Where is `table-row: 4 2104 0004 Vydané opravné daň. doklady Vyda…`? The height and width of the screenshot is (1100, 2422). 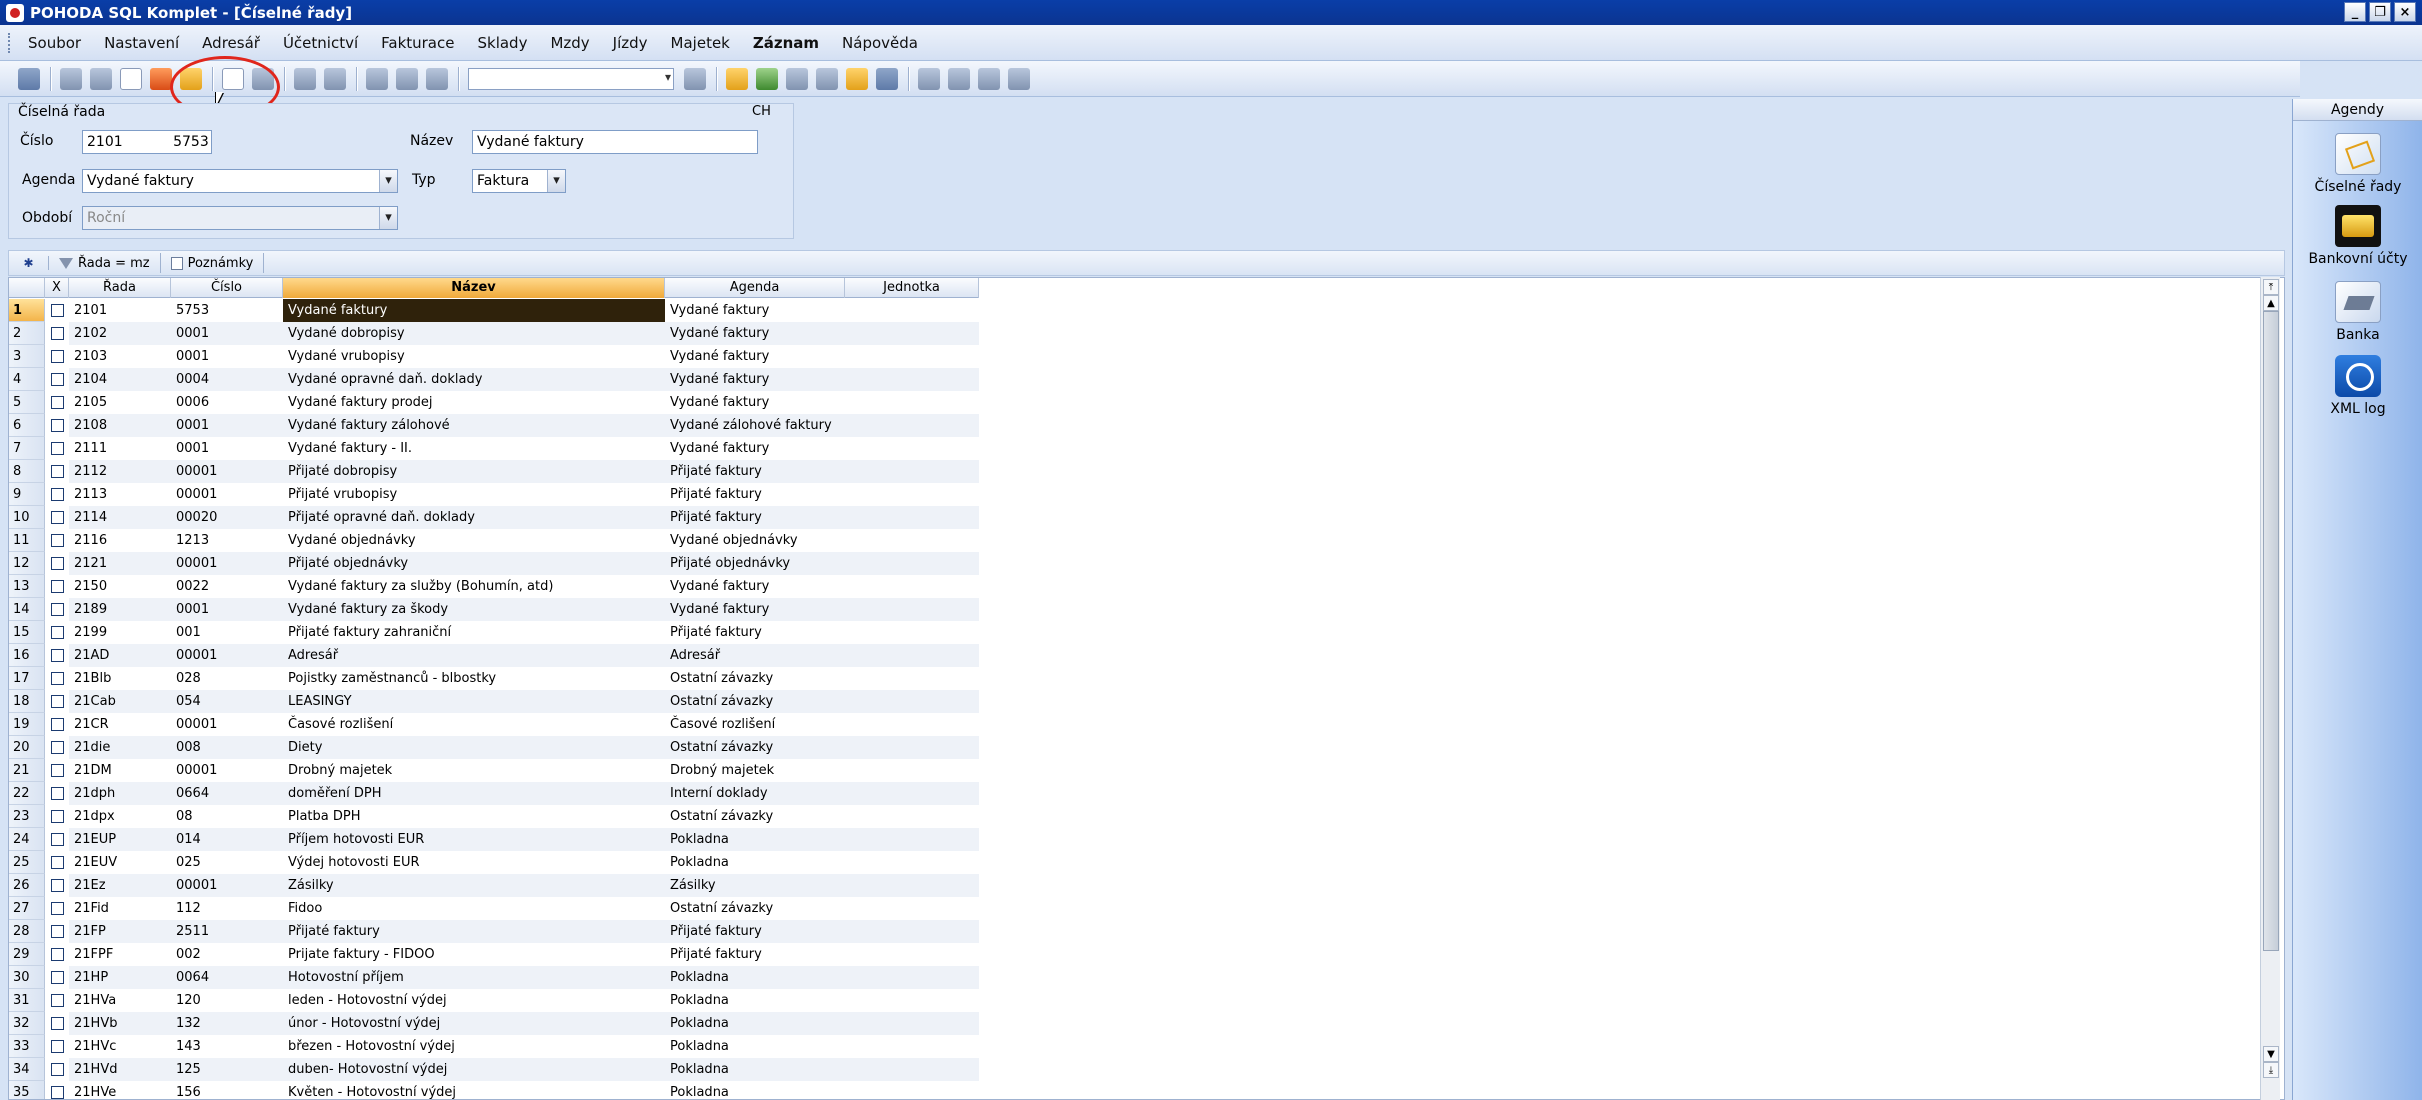
table-row: 4 2104 0004 Vydané opravné daň. doklady Vyda… is located at coordinates (494, 379).